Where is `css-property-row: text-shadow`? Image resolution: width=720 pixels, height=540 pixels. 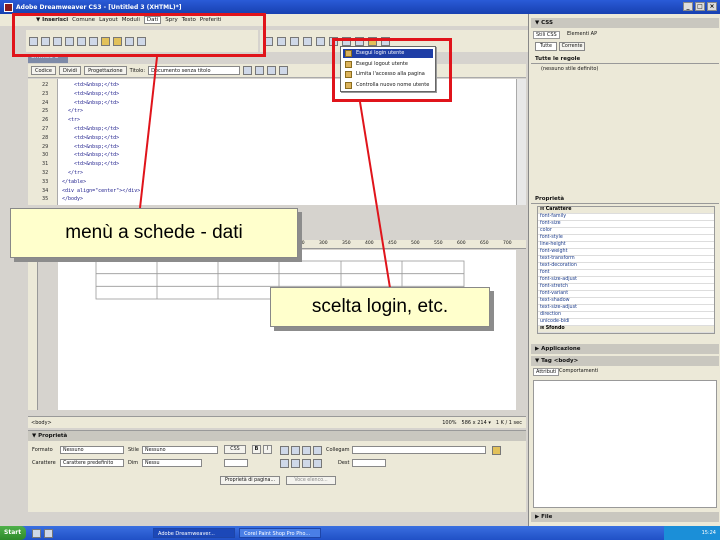
css-property-row: text-shadow is located at coordinates (626, 301).